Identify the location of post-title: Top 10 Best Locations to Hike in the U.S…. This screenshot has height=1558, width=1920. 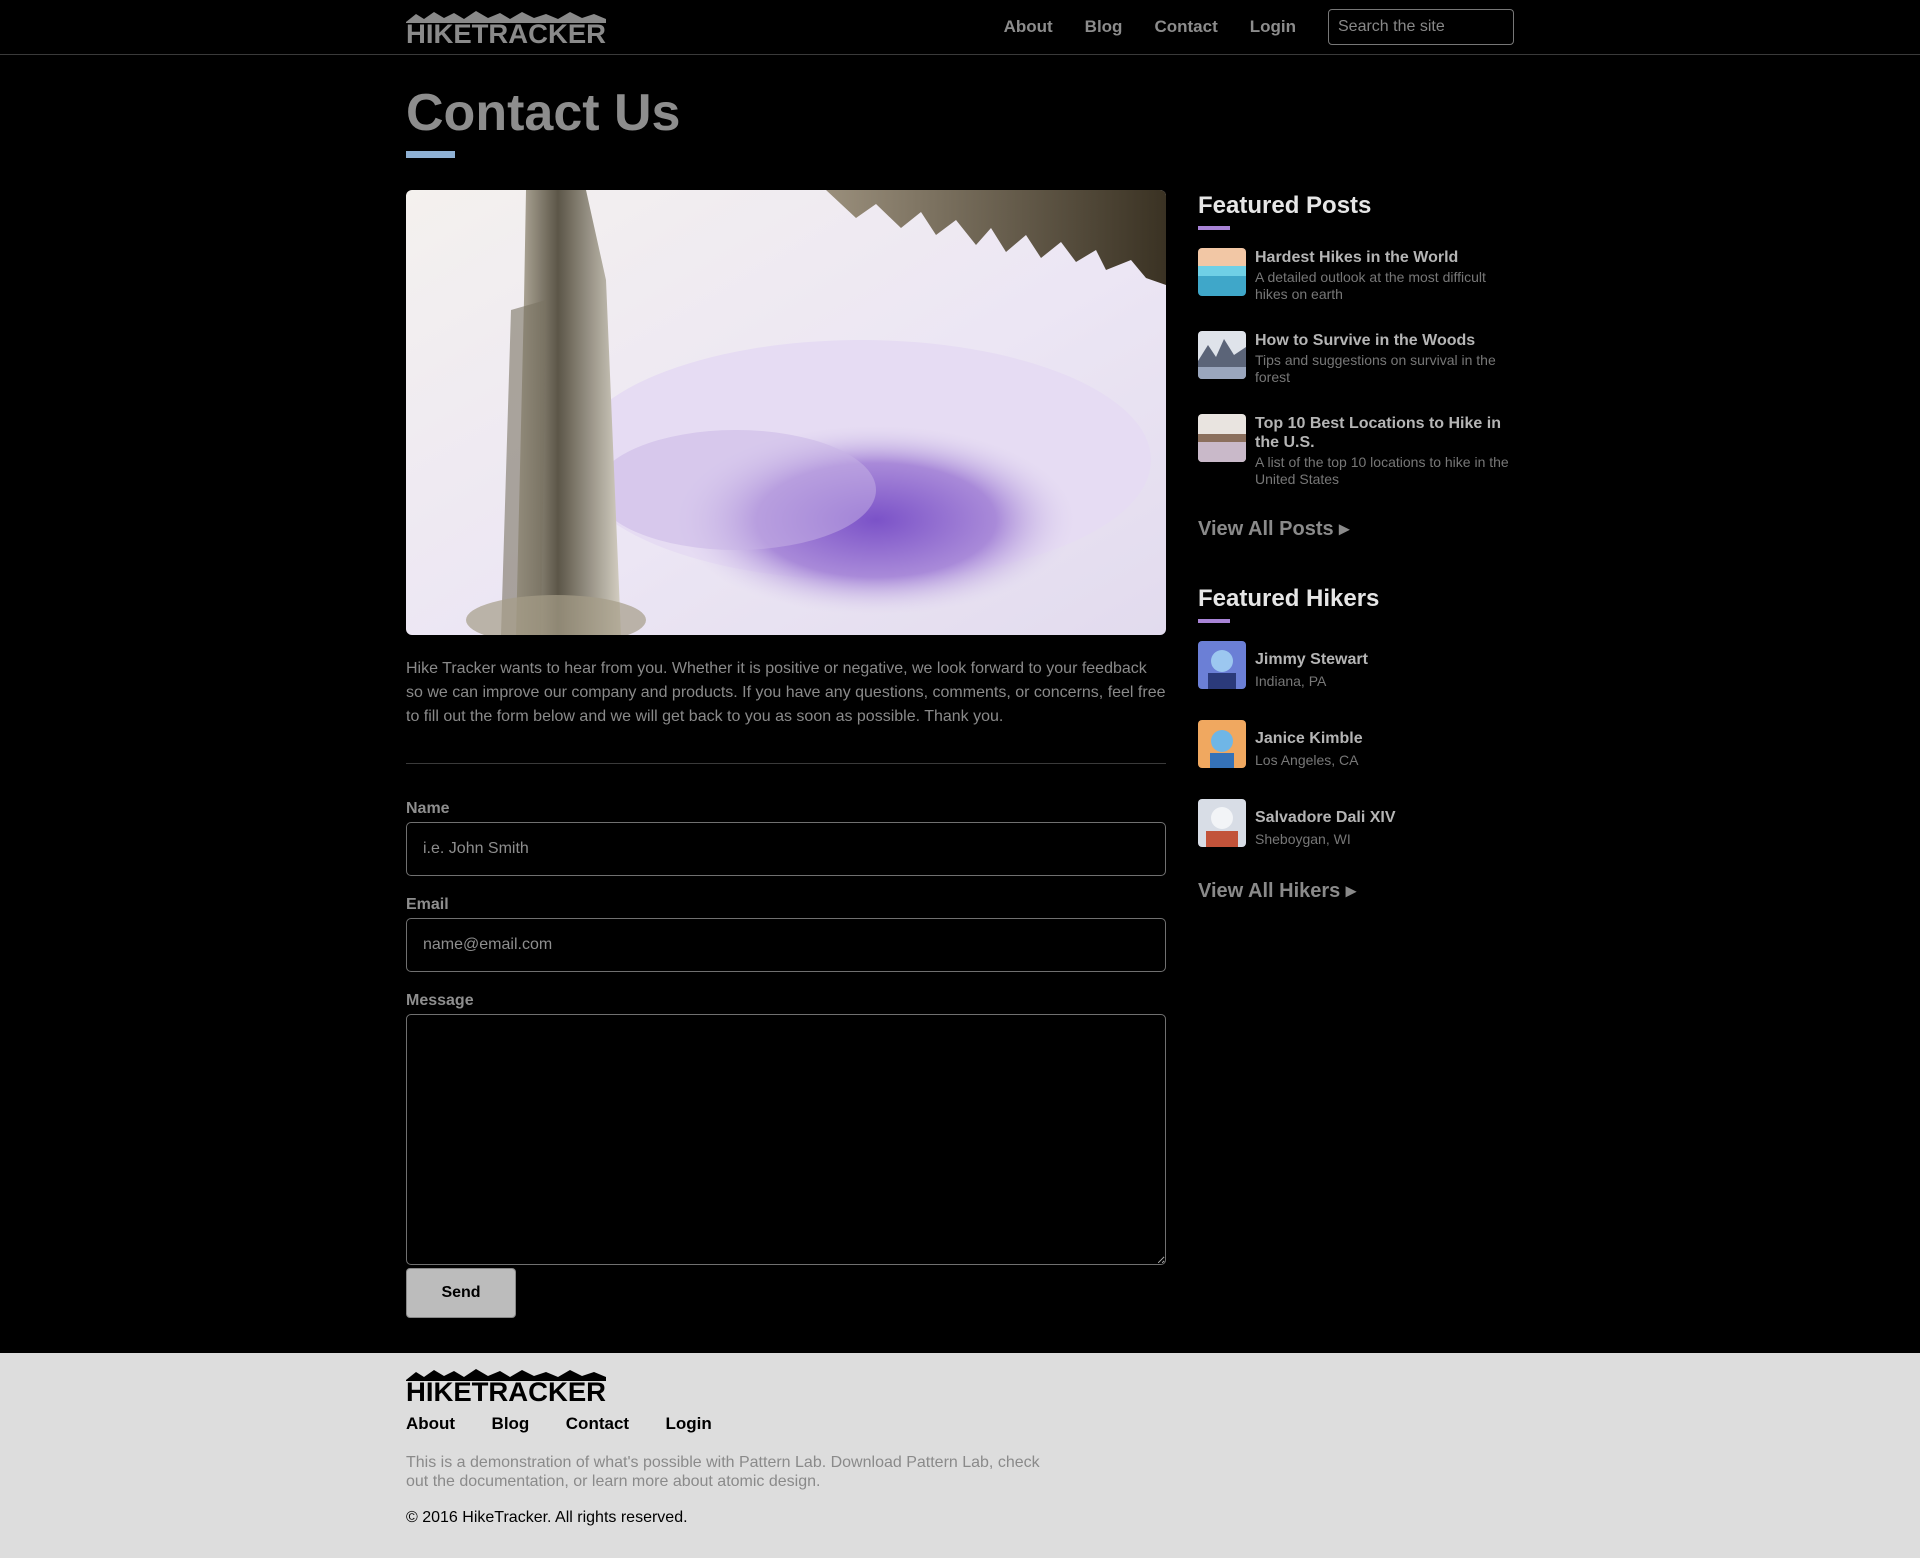
(1378, 433).